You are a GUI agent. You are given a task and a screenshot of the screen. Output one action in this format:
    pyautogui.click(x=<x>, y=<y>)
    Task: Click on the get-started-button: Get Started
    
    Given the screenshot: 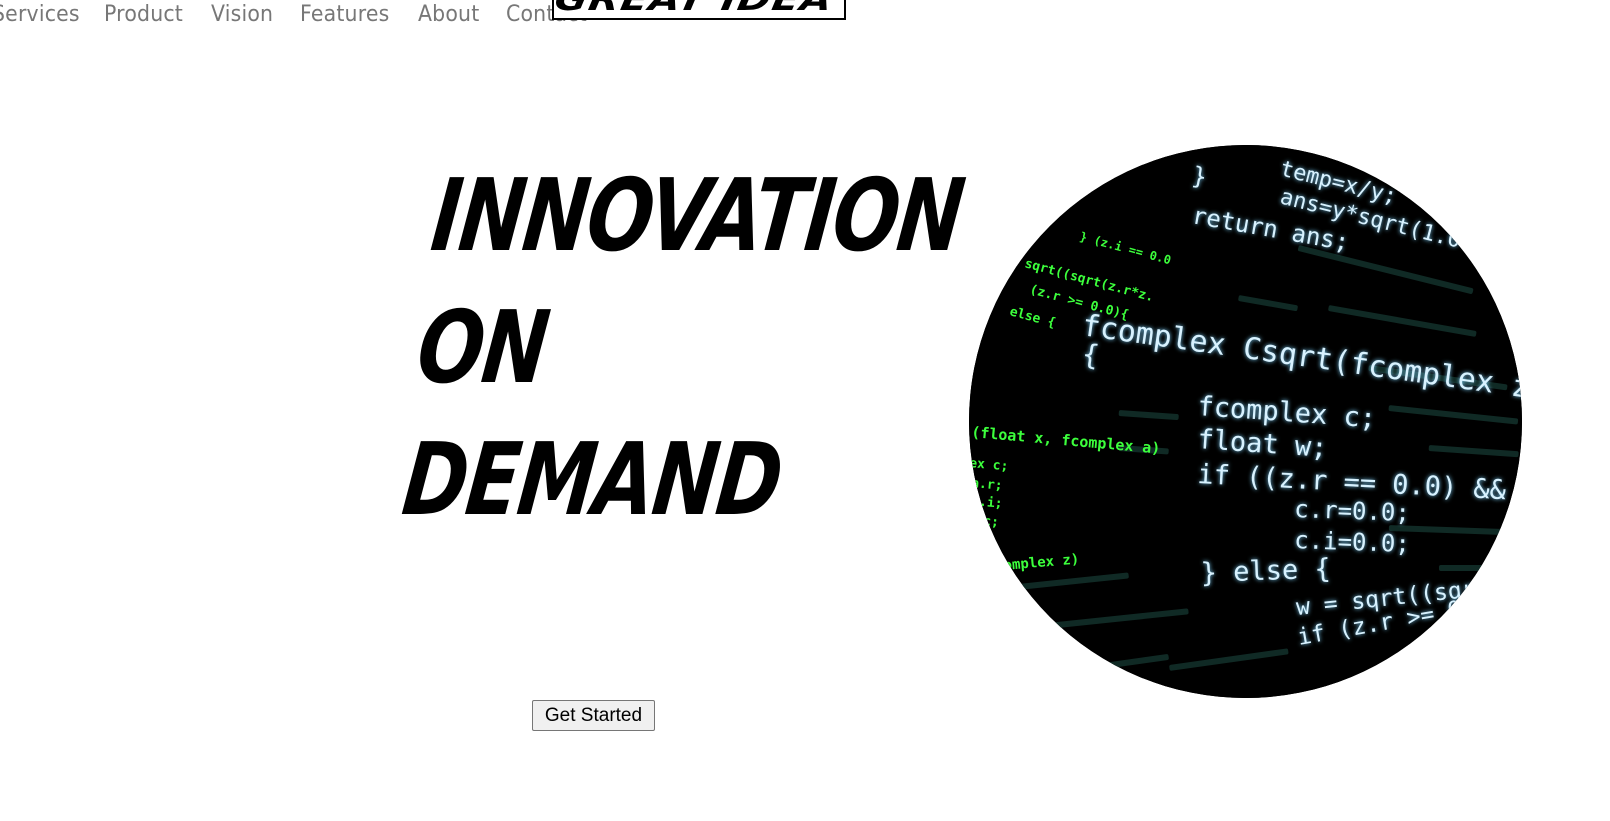 What is the action you would take?
    pyautogui.click(x=593, y=715)
    